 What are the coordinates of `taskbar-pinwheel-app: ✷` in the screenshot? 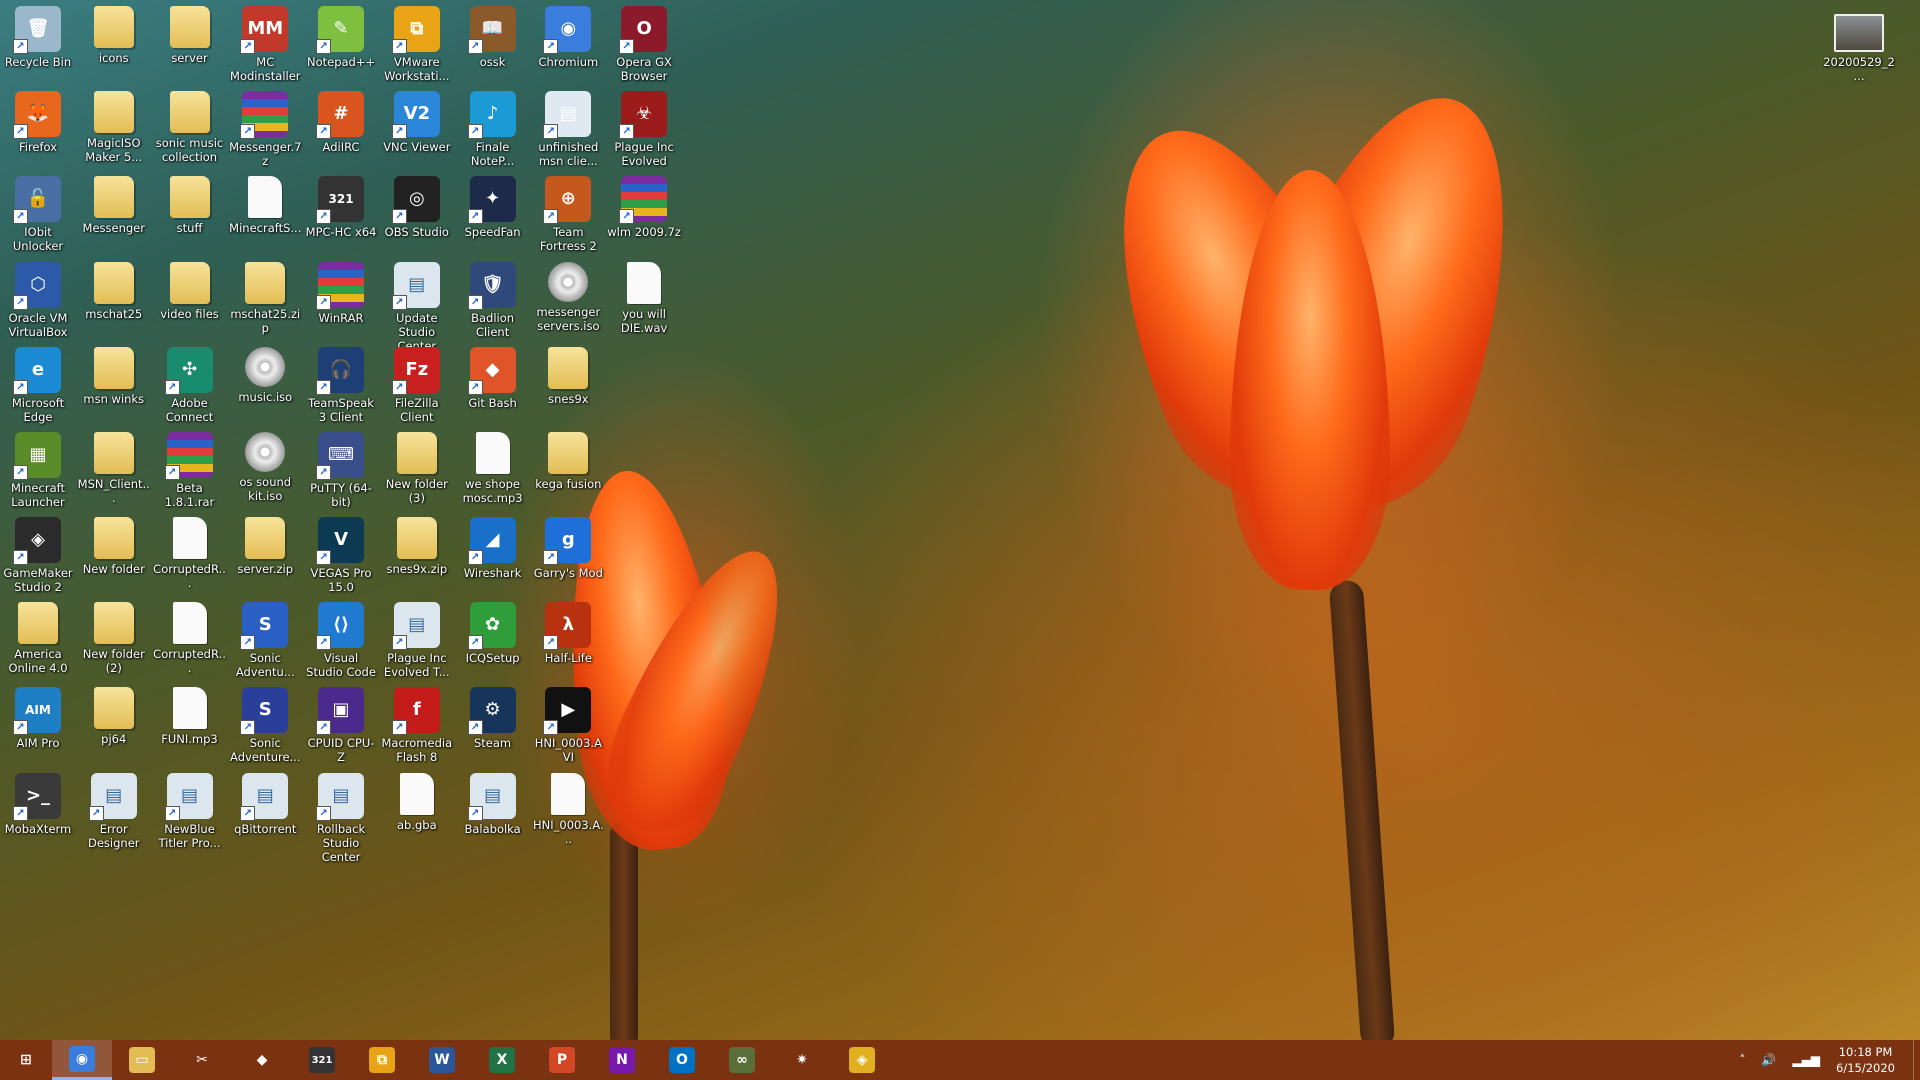 It's located at (802, 1060).